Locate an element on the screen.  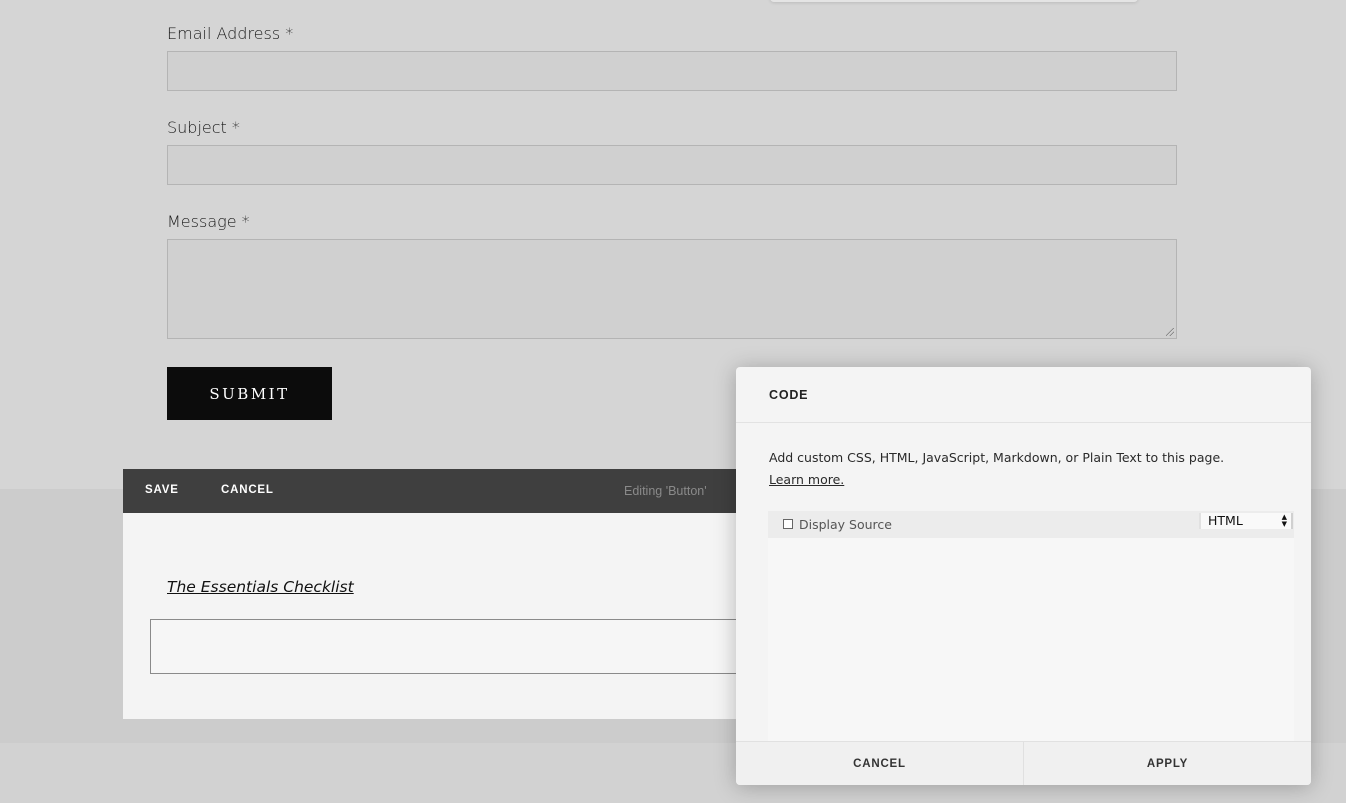
submit-button: SUBMIT is located at coordinates (249, 393).